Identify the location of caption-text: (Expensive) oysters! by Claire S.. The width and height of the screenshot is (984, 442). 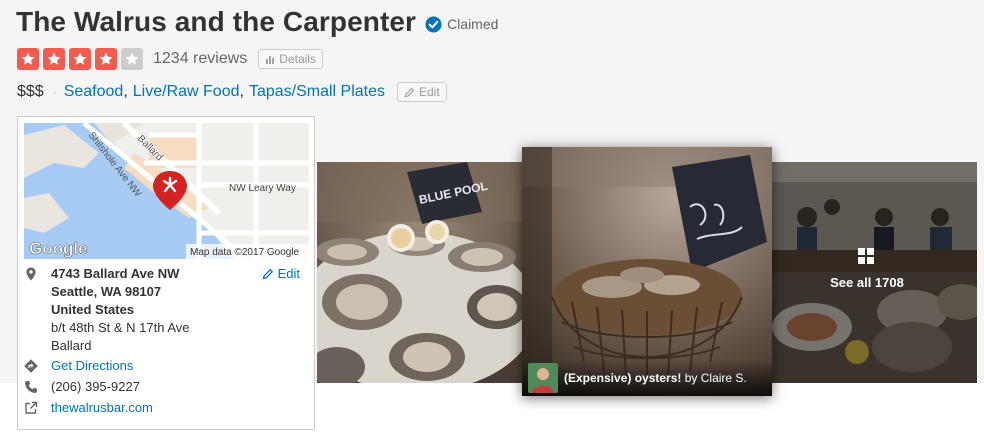
(655, 378).